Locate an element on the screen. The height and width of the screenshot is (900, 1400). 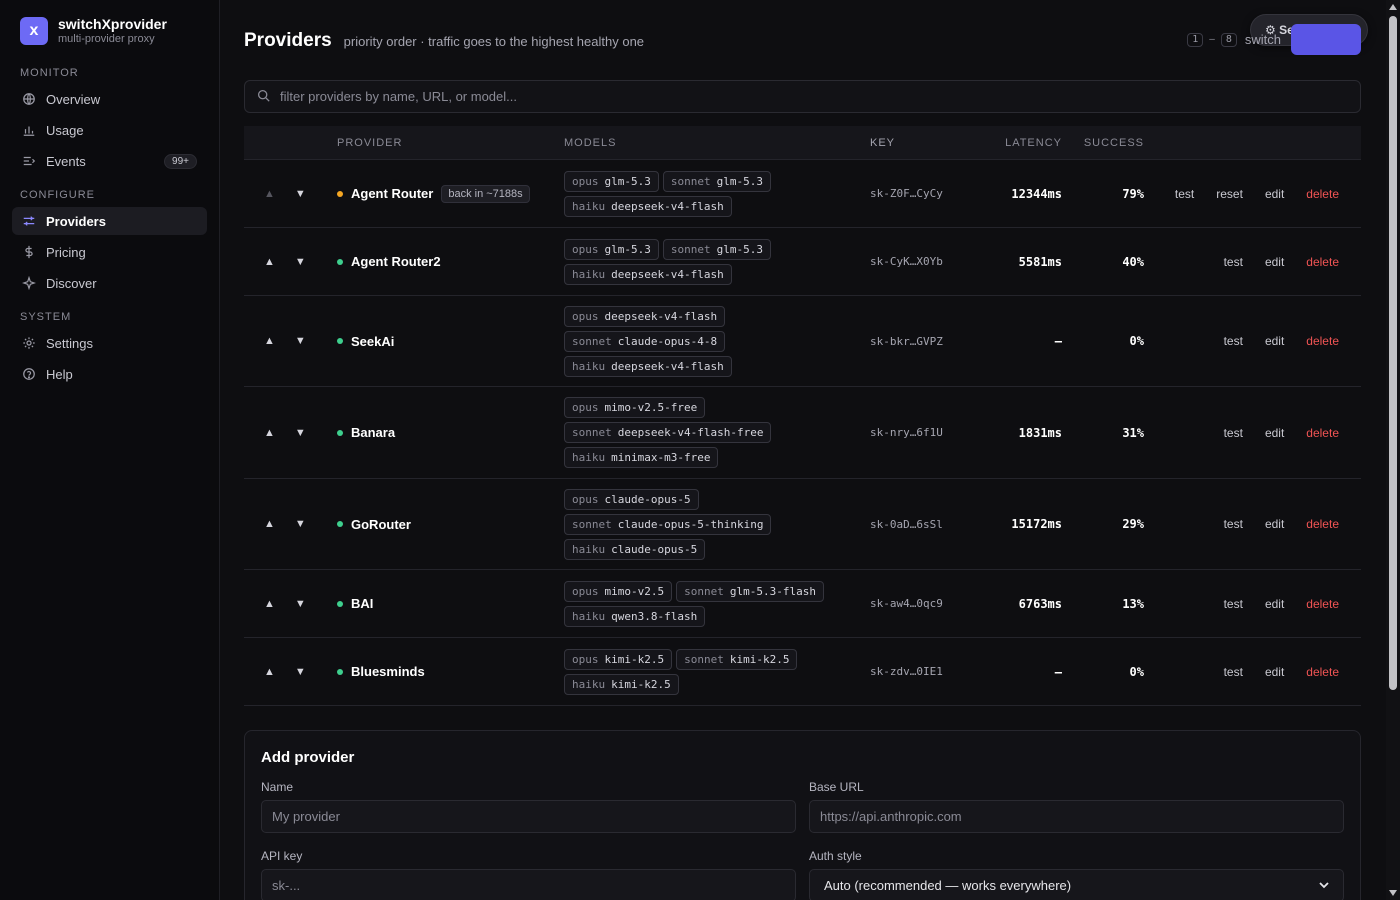
reset-button: reset is located at coordinates (1229, 194).